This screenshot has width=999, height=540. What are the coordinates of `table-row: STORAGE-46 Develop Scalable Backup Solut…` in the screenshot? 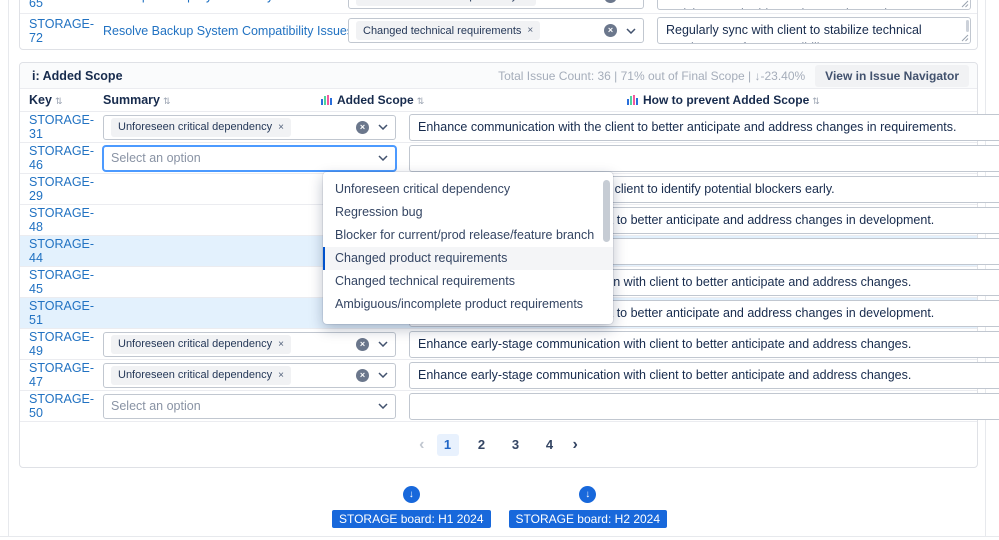 It's located at (509, 157).